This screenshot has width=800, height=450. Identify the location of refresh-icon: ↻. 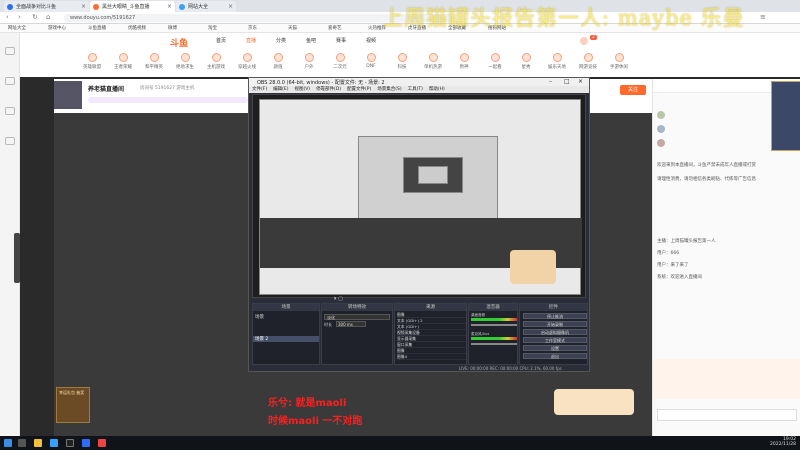
(35, 17).